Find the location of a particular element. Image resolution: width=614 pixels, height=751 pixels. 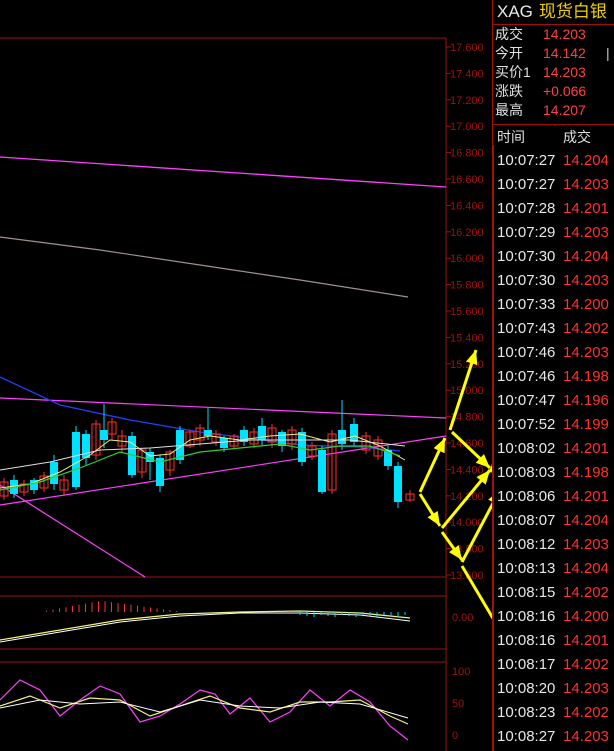

tick-time: 10:08:23 is located at coordinates (526, 712).